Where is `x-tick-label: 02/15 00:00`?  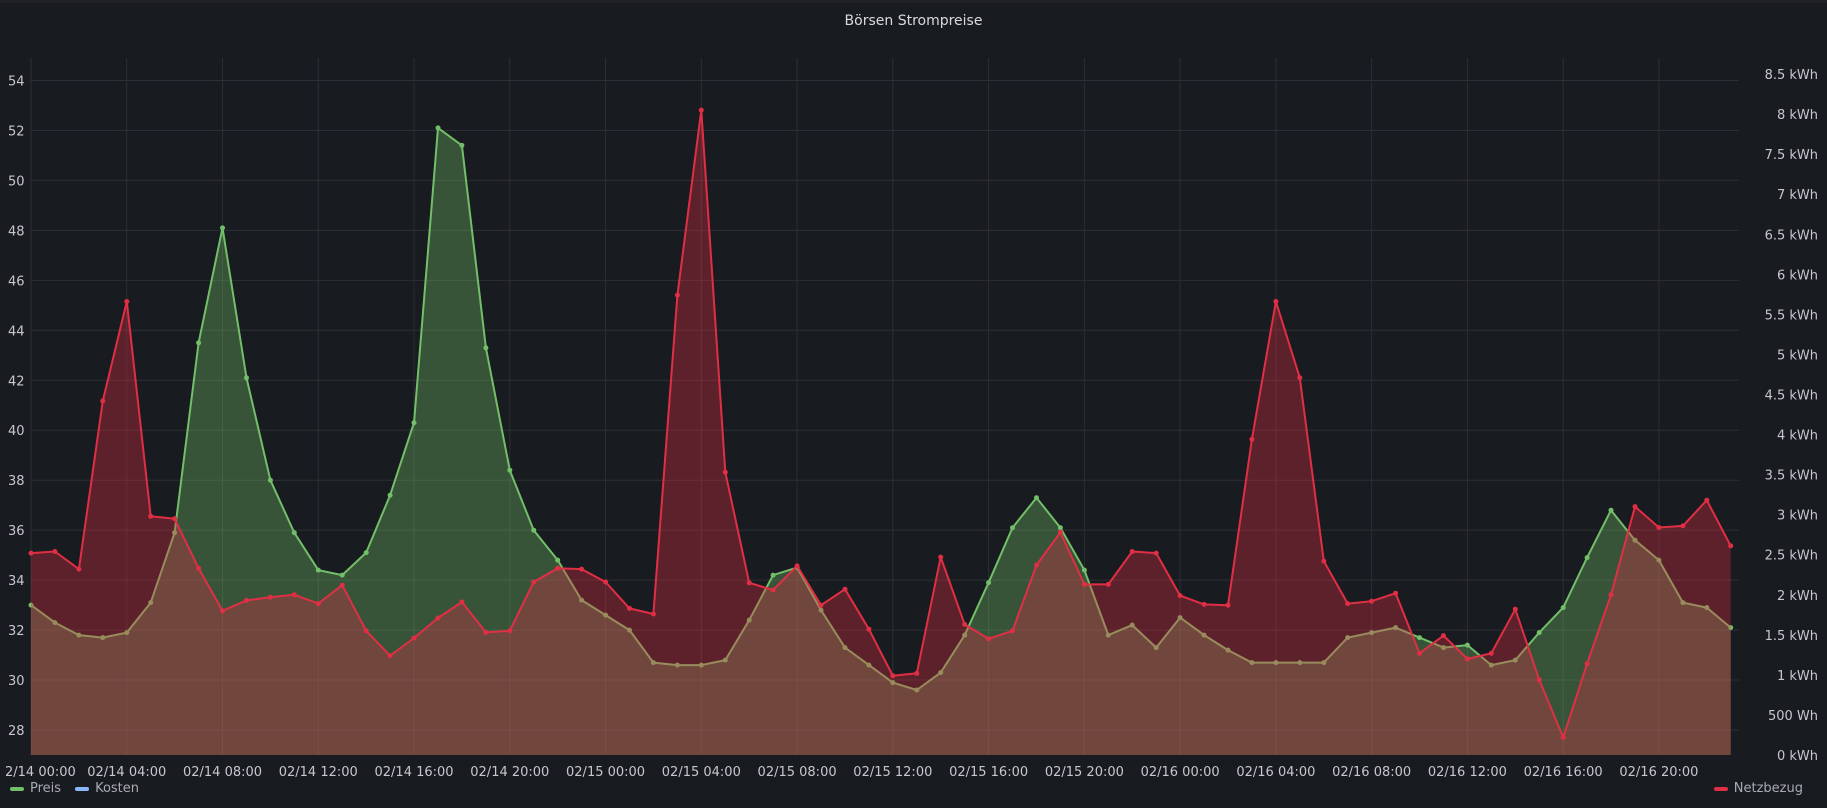
x-tick-label: 02/15 00:00 is located at coordinates (605, 772).